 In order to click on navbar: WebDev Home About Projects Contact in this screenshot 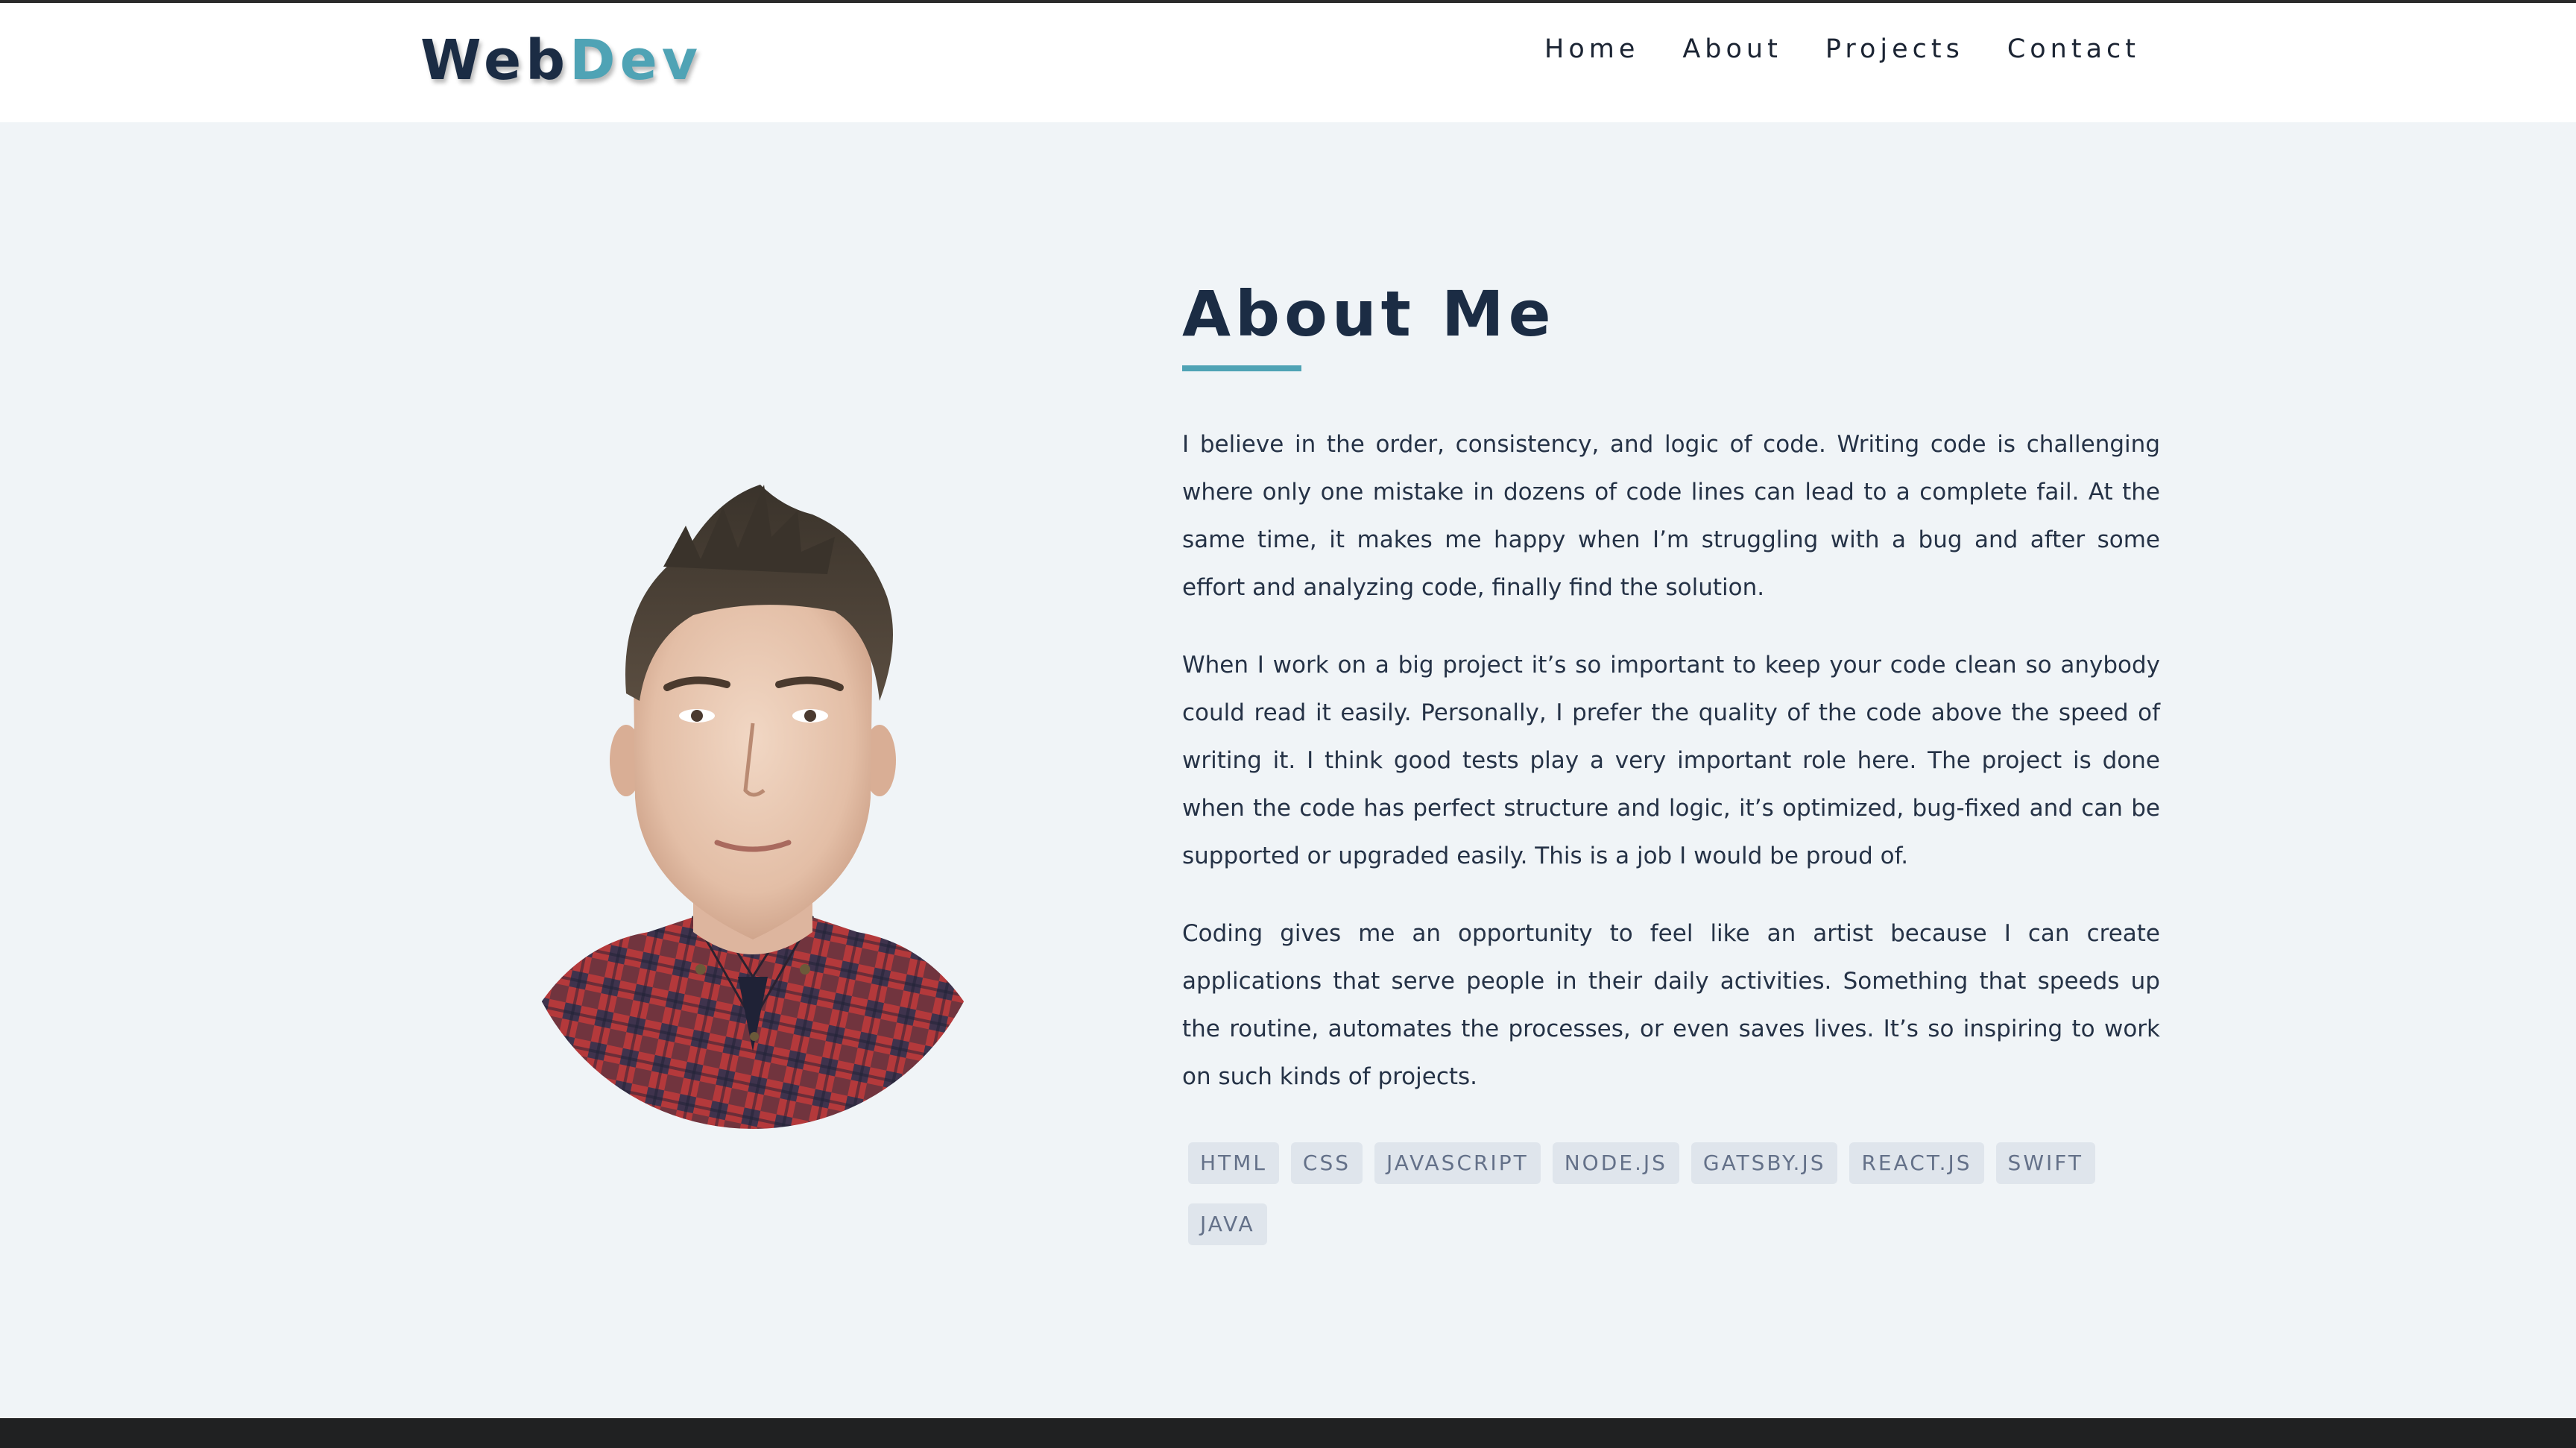, I will do `click(1288, 62)`.